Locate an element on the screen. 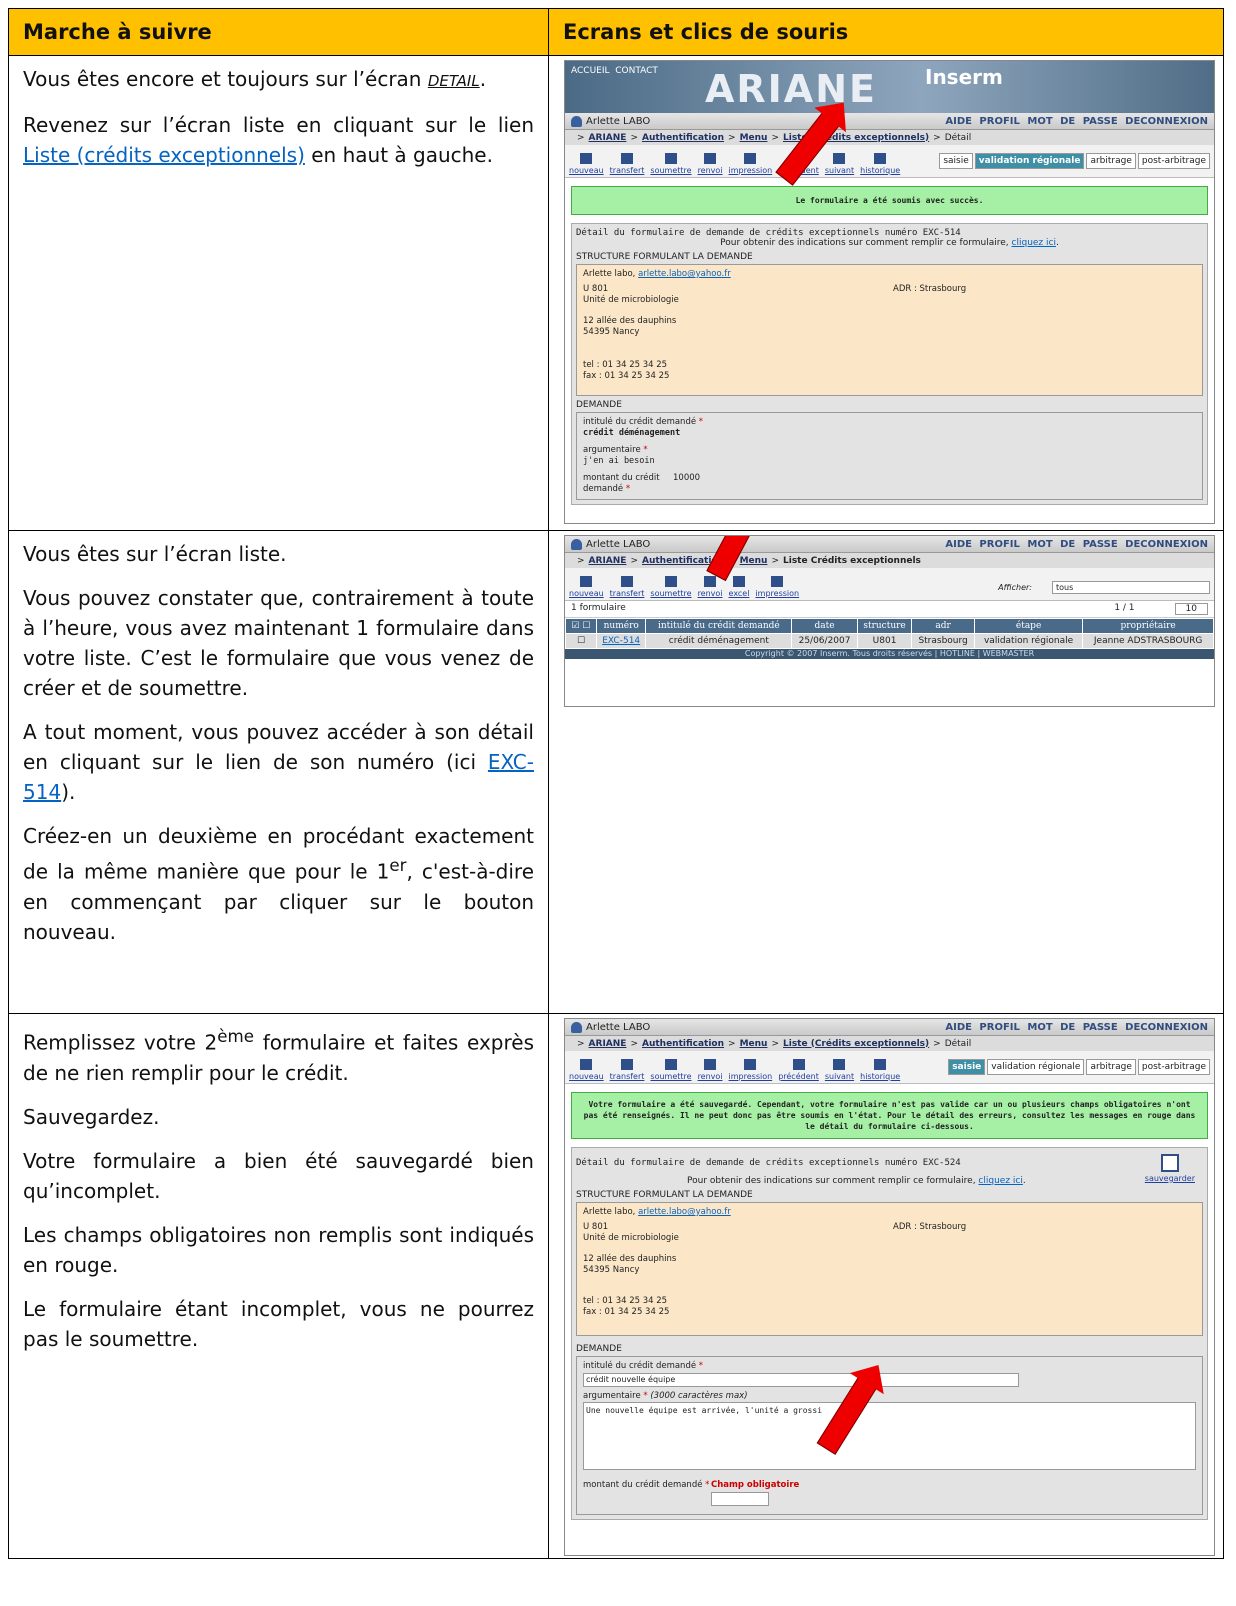 This screenshot has height=1606, width=1236. intitule-value: crédit déménagement is located at coordinates (632, 433).